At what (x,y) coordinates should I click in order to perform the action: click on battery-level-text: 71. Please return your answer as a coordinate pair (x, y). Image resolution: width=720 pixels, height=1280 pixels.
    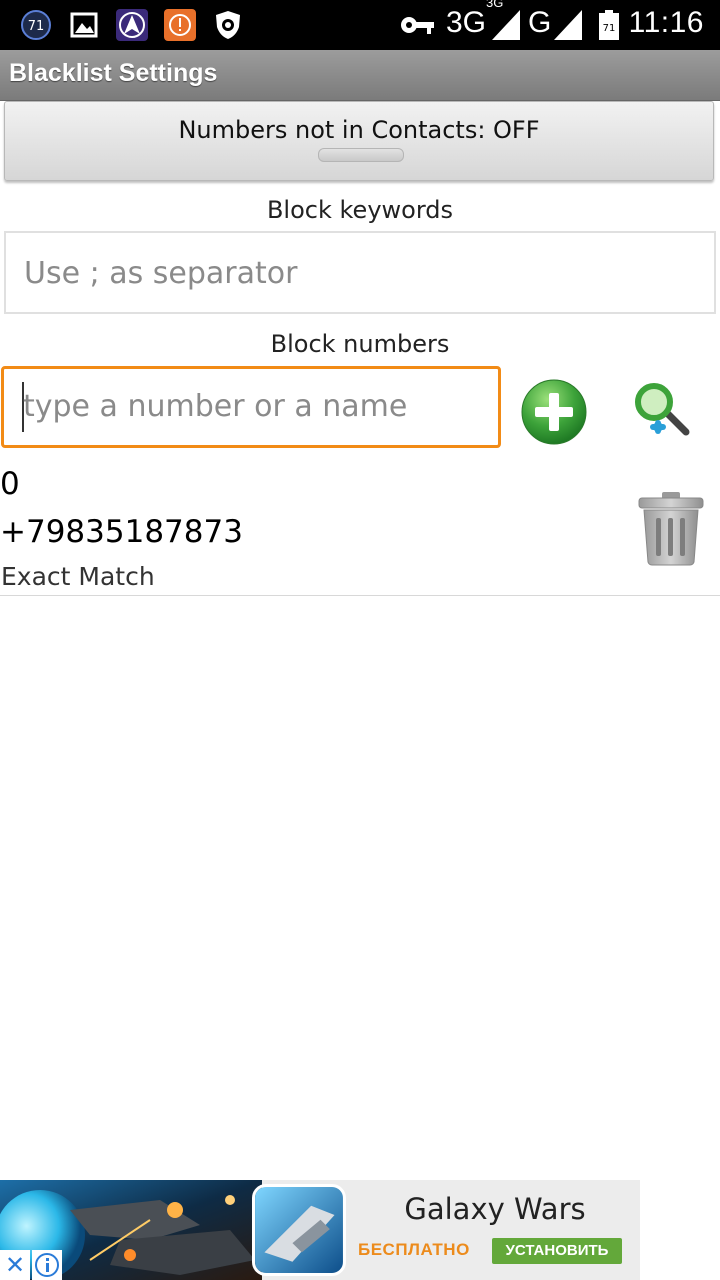
    Looking at the image, I should click on (609, 28).